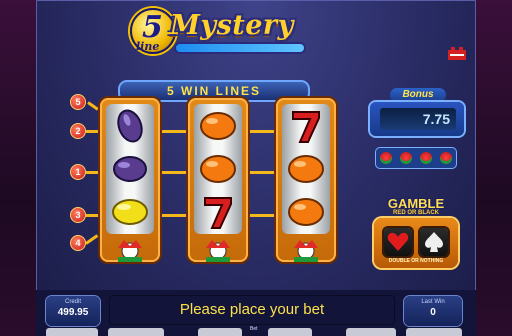  I want to click on lemon-icon, so click(130, 212).